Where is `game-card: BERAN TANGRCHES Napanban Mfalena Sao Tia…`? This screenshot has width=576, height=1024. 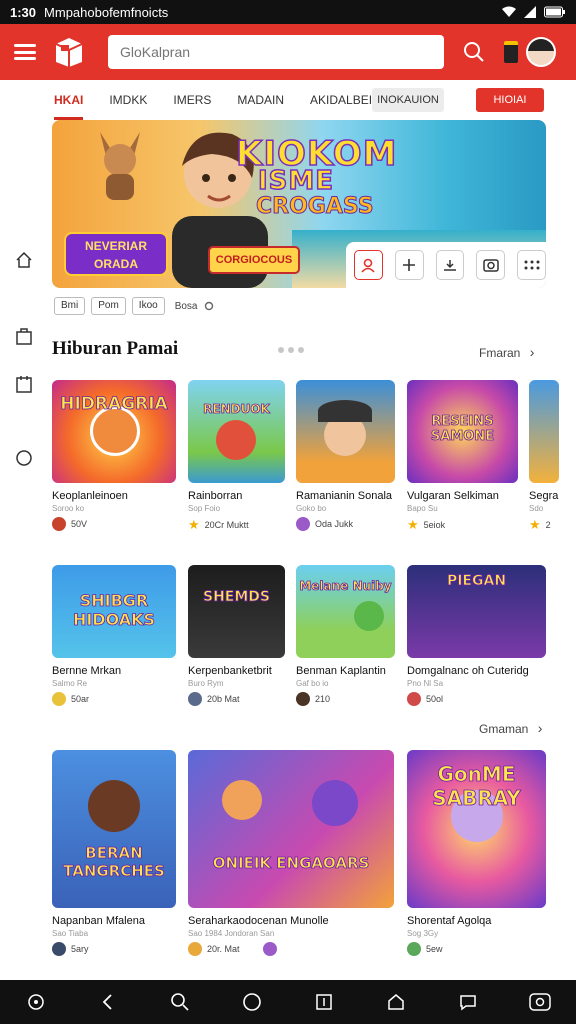 game-card: BERAN TANGRCHES Napanban Mfalena Sao Tia… is located at coordinates (114, 853).